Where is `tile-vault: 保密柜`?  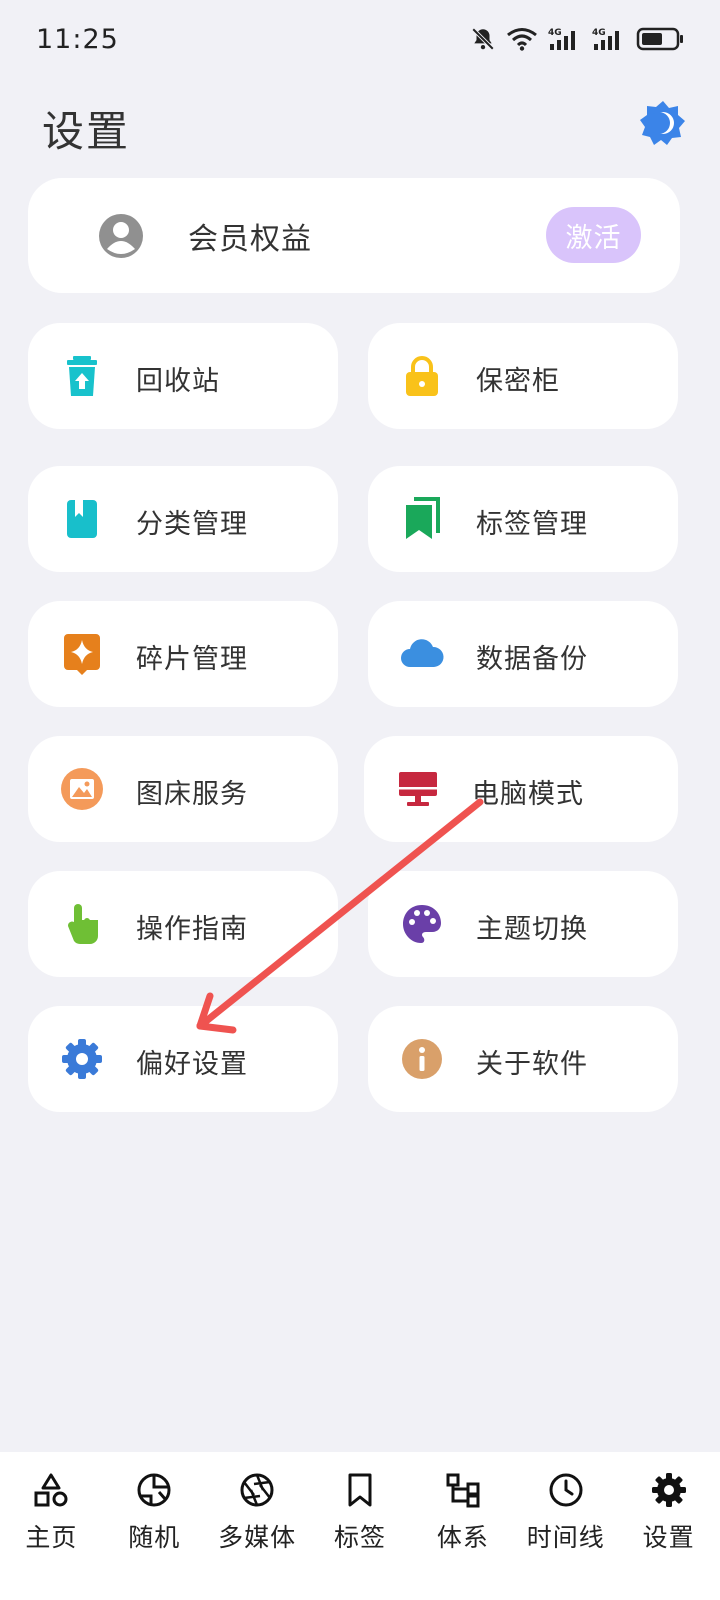 tile-vault: 保密柜 is located at coordinates (523, 376).